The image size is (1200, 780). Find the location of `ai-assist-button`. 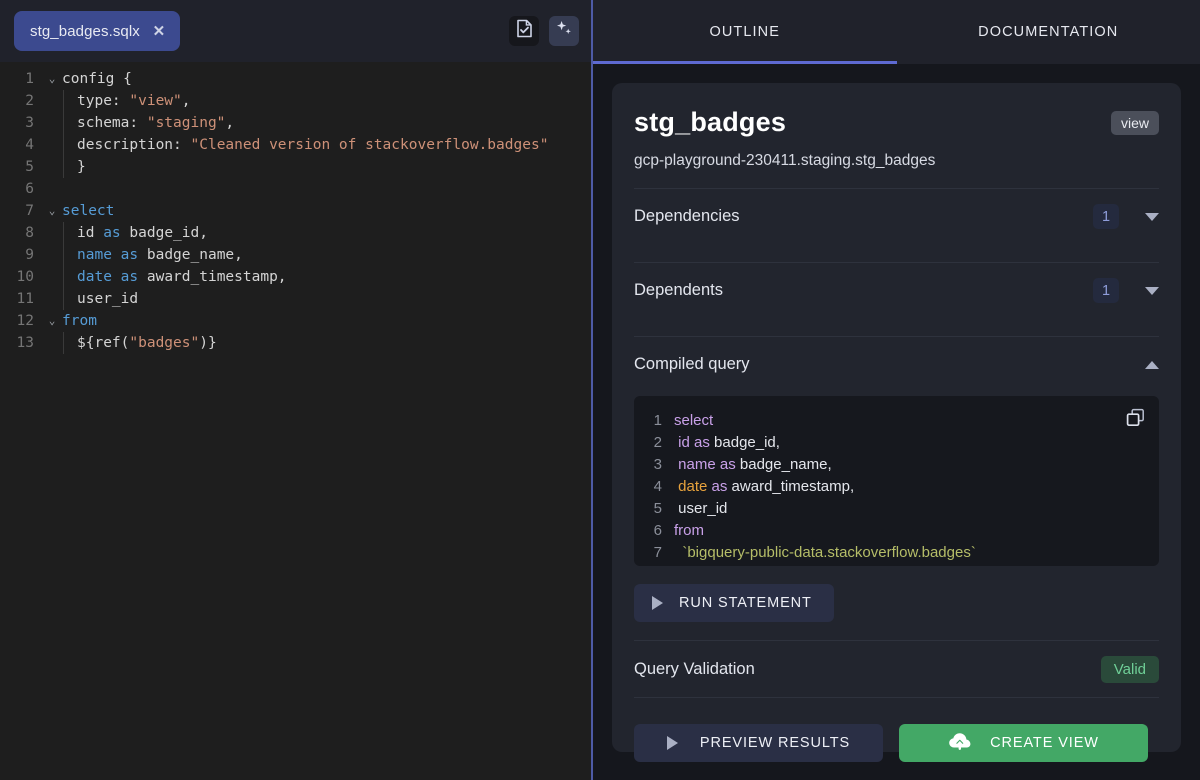

ai-assist-button is located at coordinates (564, 31).